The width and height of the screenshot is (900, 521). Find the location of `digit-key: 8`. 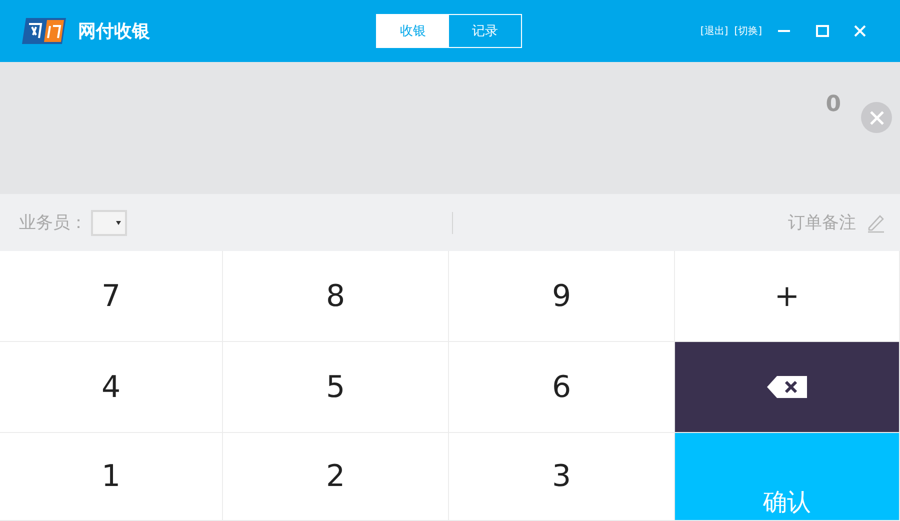

digit-key: 8 is located at coordinates (336, 296).